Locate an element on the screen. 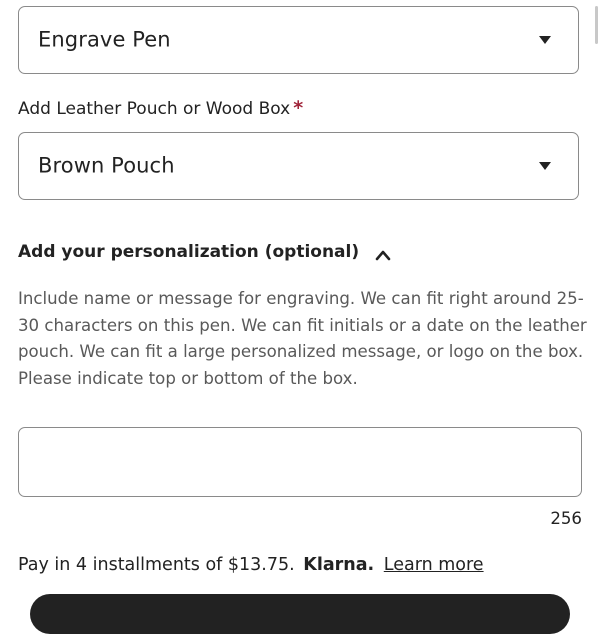 The width and height of the screenshot is (600, 634). required-star: * is located at coordinates (298, 108).